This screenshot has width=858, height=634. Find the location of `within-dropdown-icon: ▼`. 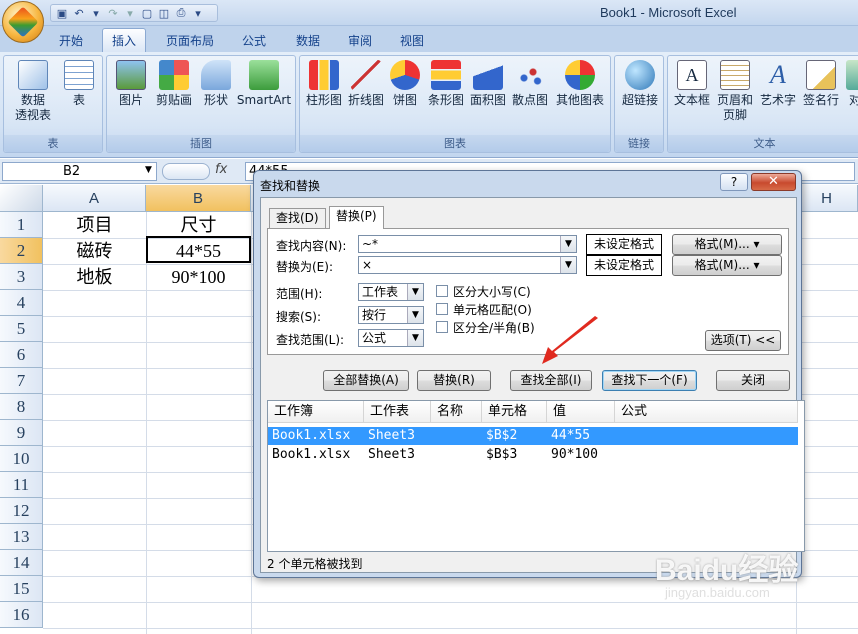

within-dropdown-icon: ▼ is located at coordinates (415, 292).